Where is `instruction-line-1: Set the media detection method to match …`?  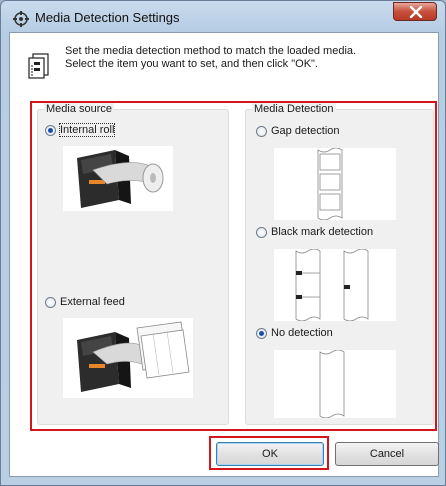
instruction-line-1: Set the media detection method to match … is located at coordinates (211, 51).